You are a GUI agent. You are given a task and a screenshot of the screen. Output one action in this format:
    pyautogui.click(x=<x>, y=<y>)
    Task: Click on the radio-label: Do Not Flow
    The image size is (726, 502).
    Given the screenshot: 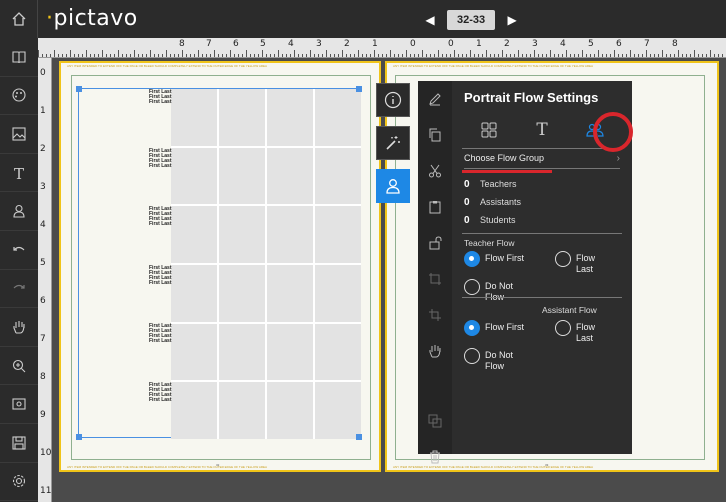 What is the action you would take?
    pyautogui.click(x=499, y=360)
    